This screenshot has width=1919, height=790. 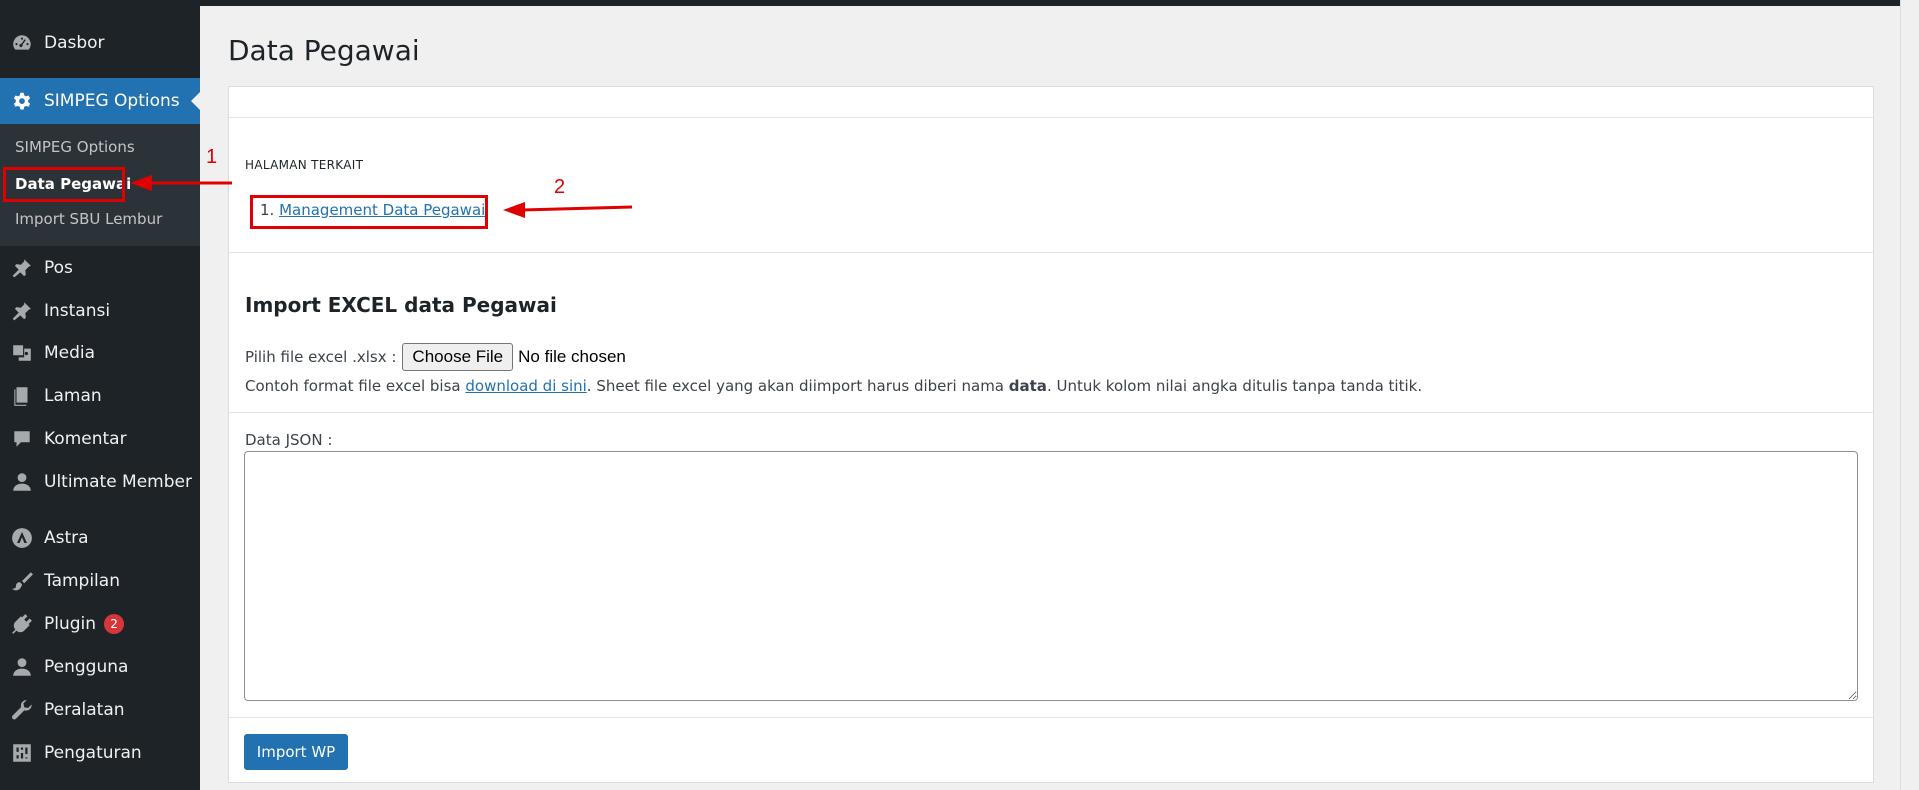 What do you see at coordinates (118, 482) in the screenshot?
I see `sidebar-item-label: Ultimate Member` at bounding box center [118, 482].